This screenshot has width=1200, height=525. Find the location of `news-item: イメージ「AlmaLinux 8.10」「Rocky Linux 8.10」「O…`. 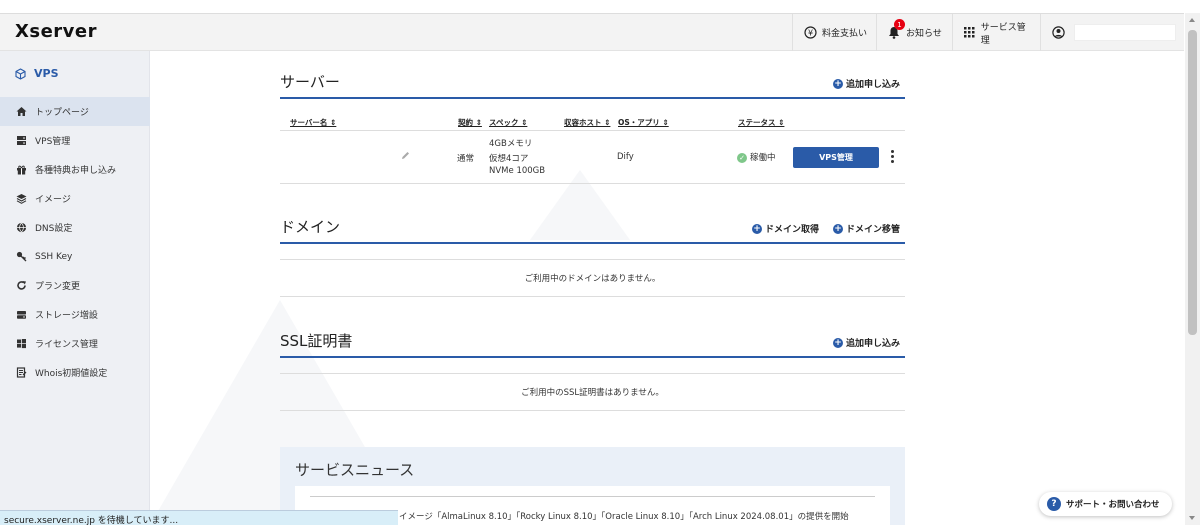

news-item: イメージ「AlmaLinux 8.10」「Rocky Linux 8.10」「O… is located at coordinates (624, 516).